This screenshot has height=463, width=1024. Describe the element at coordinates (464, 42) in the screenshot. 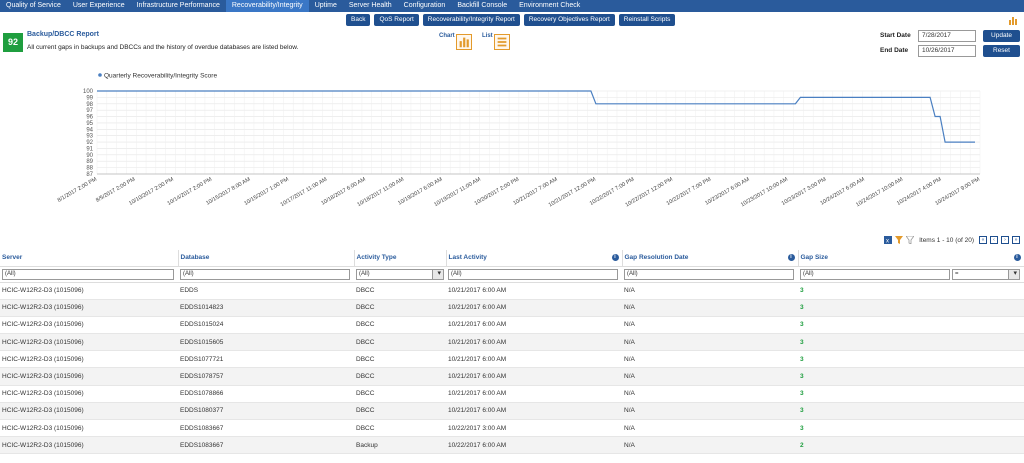

I see `chart-view-icon` at that location.